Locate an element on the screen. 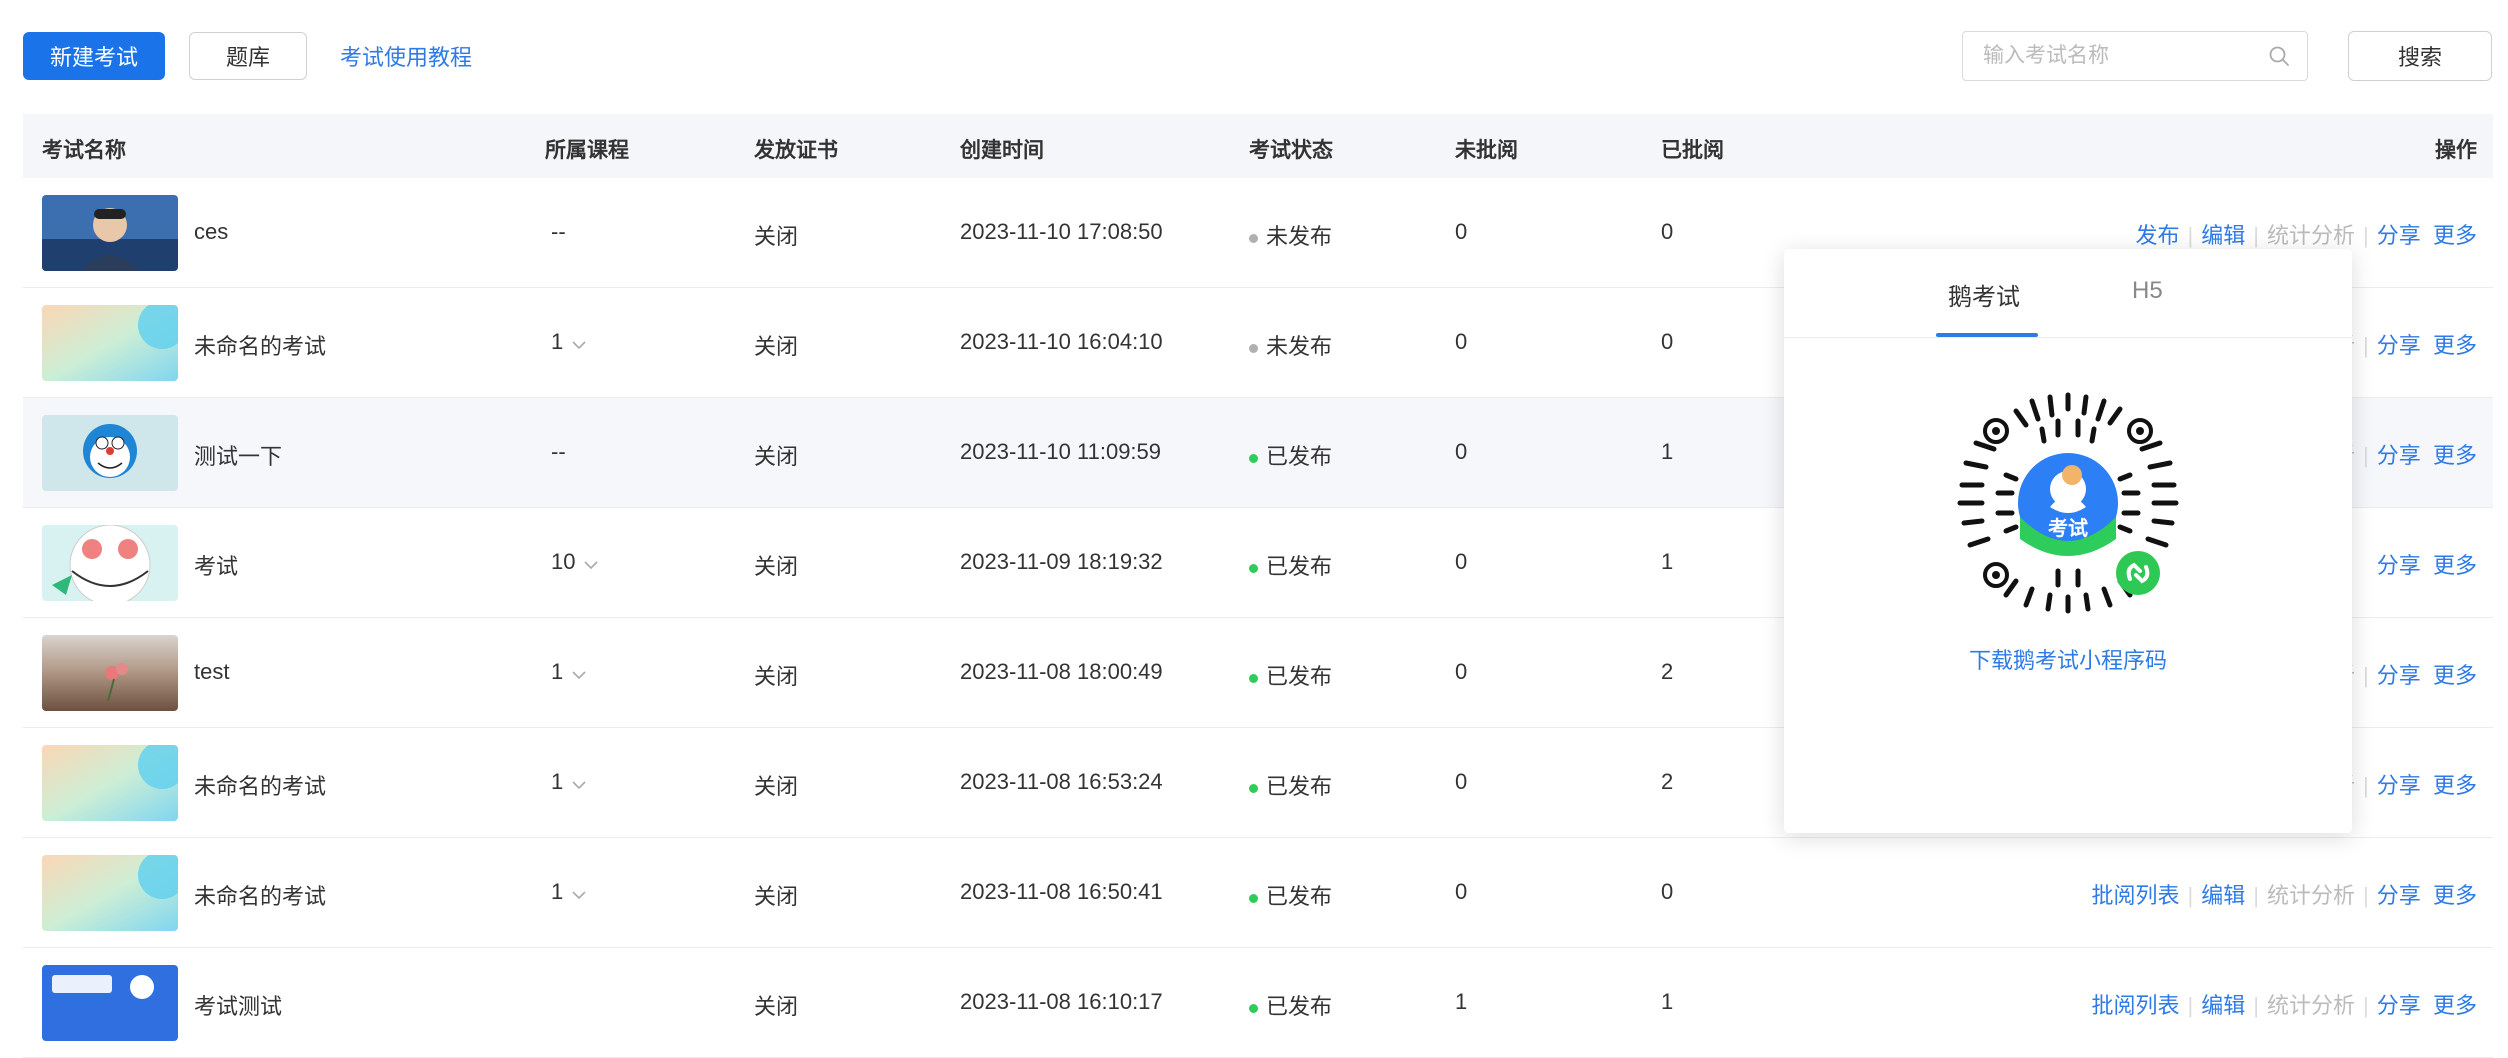 This screenshot has height=1058, width=2508. question-bank-button: 题库 is located at coordinates (248, 56).